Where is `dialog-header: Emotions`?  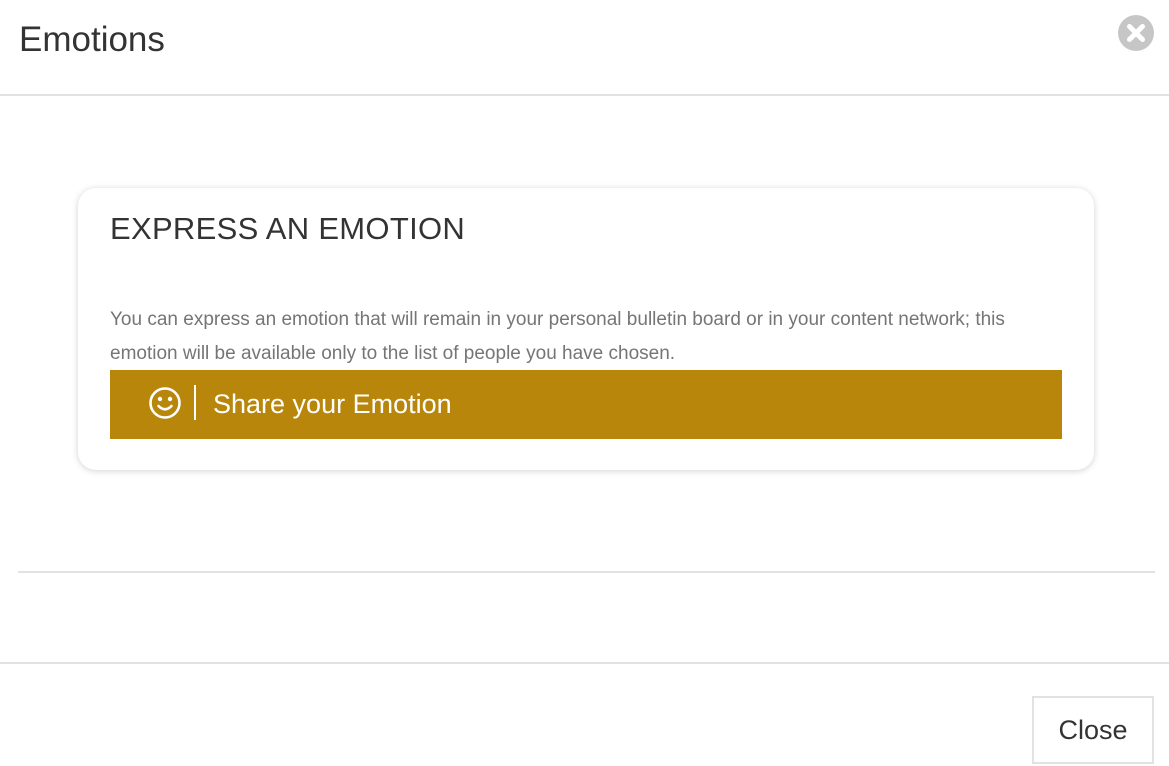
dialog-header: Emotions is located at coordinates (584, 48).